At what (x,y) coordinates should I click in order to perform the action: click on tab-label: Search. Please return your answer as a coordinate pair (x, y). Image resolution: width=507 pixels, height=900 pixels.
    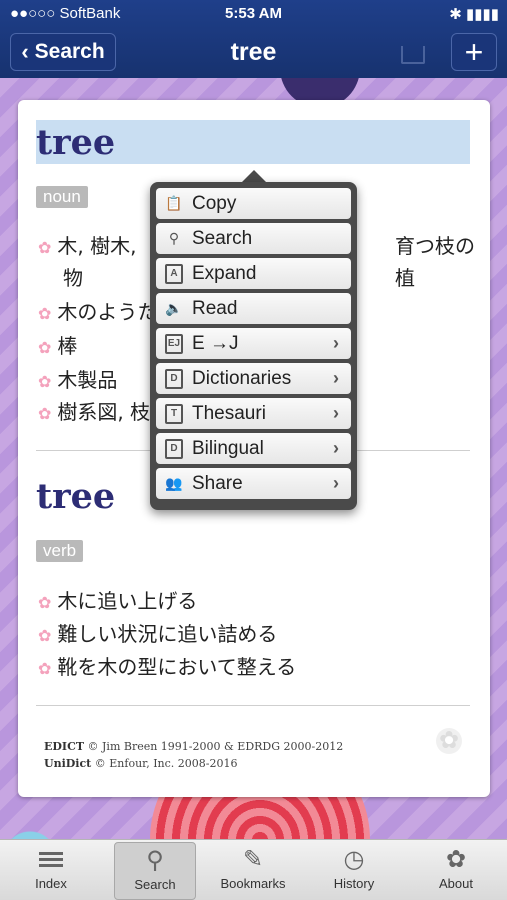
    Looking at the image, I should click on (155, 884).